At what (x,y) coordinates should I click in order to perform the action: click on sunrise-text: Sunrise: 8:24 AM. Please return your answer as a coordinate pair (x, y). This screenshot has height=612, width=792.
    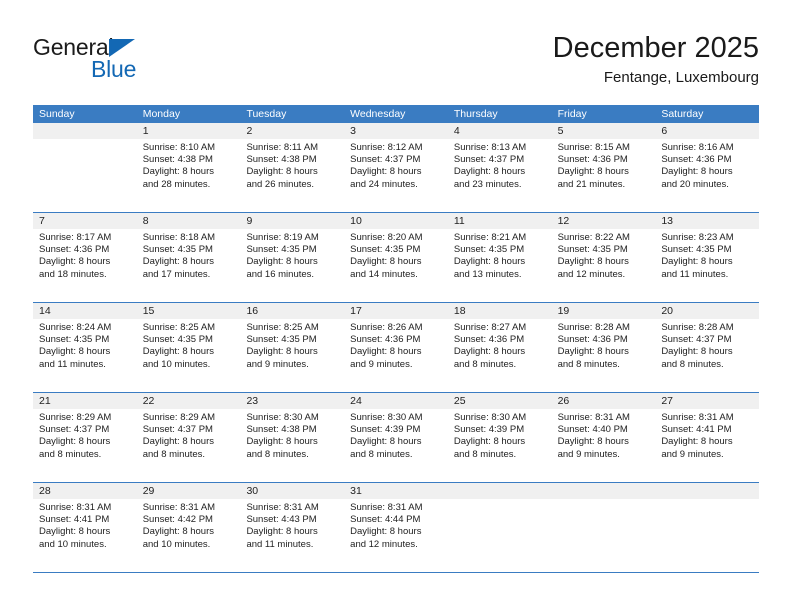
    Looking at the image, I should click on (75, 327).